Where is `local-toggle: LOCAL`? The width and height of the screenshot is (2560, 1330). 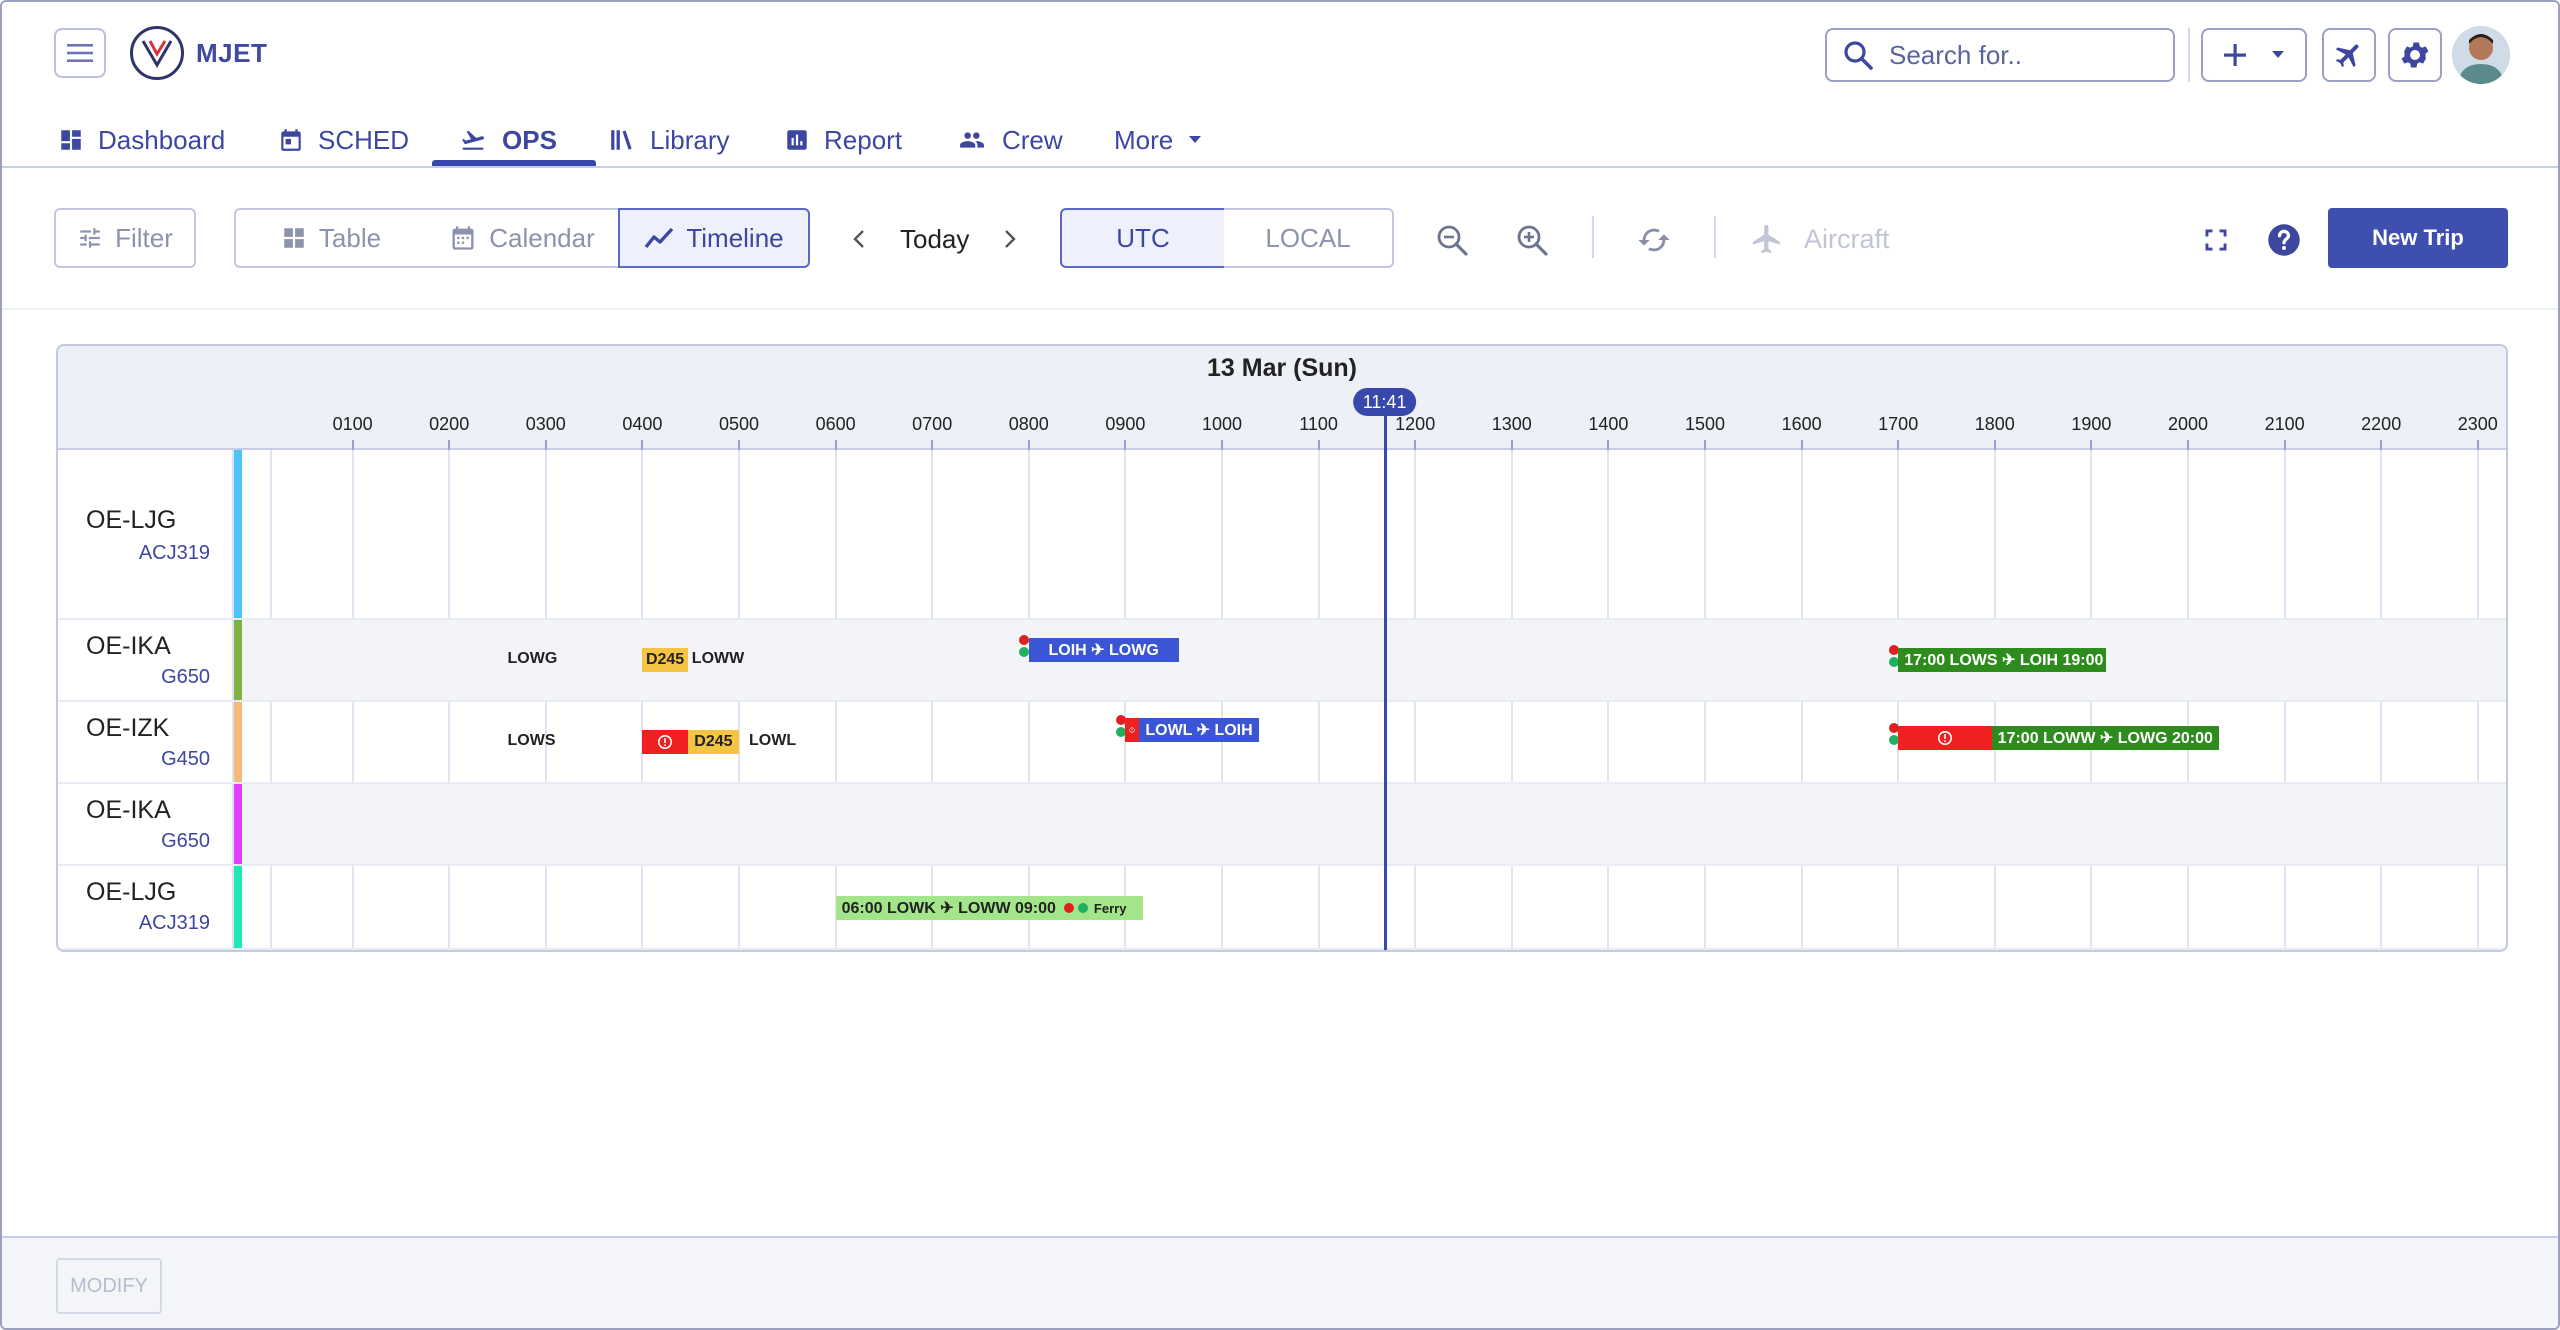 local-toggle: LOCAL is located at coordinates (1309, 238).